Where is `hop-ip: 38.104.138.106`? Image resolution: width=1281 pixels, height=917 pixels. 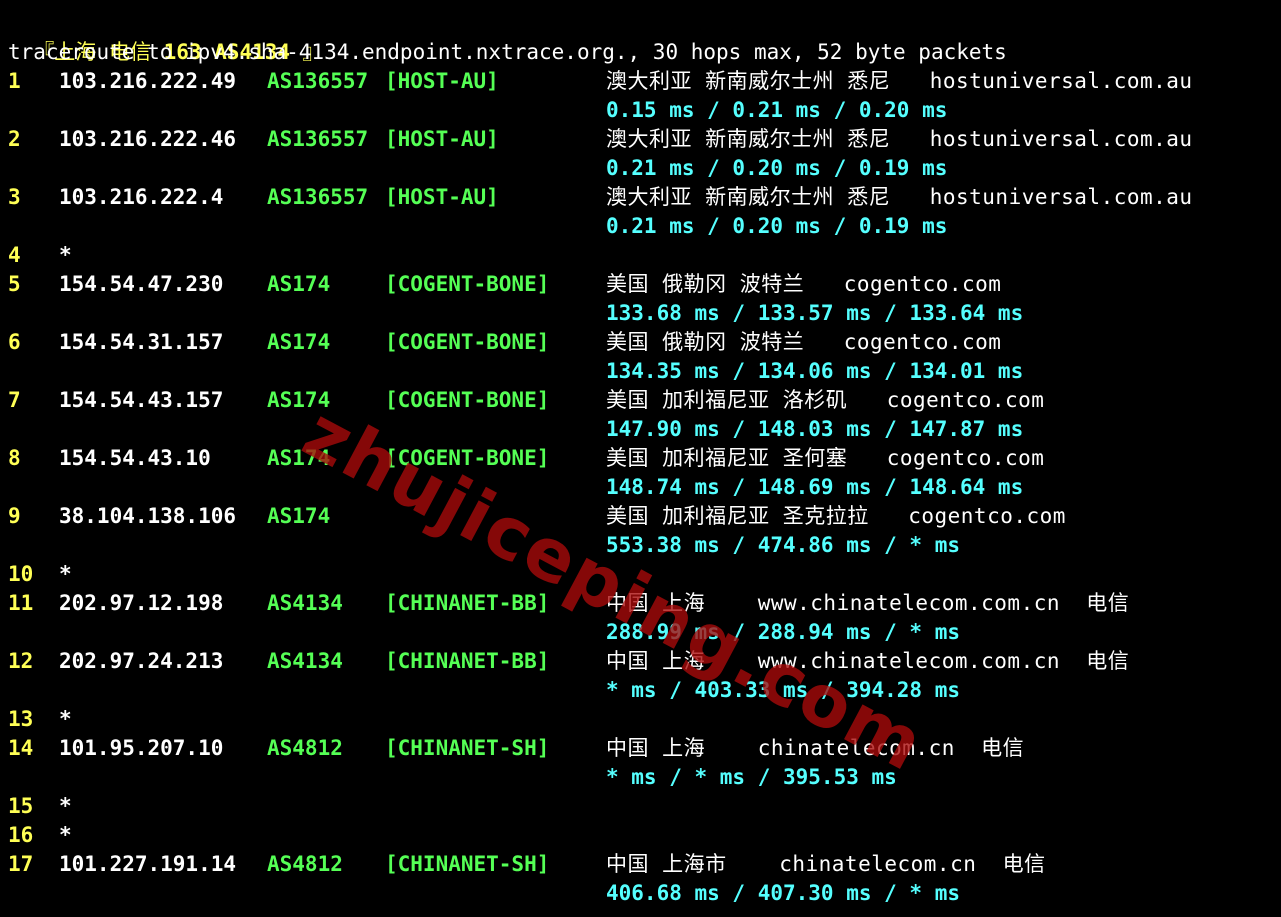 hop-ip: 38.104.138.106 is located at coordinates (148, 516).